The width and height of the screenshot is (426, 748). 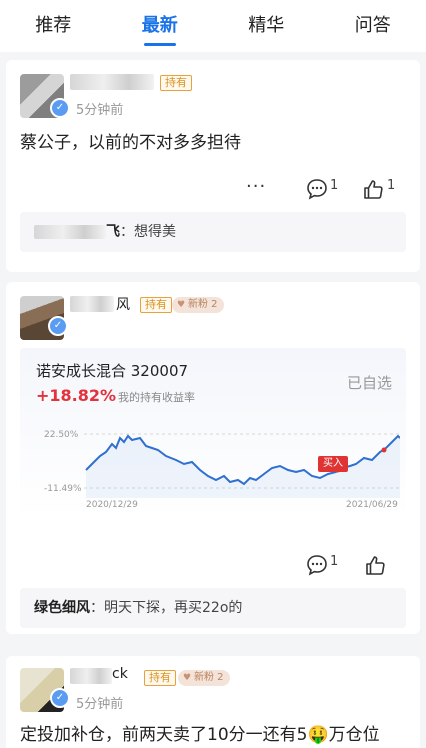 What do you see at coordinates (369, 382) in the screenshot?
I see `watchlist-status: 已自选` at bounding box center [369, 382].